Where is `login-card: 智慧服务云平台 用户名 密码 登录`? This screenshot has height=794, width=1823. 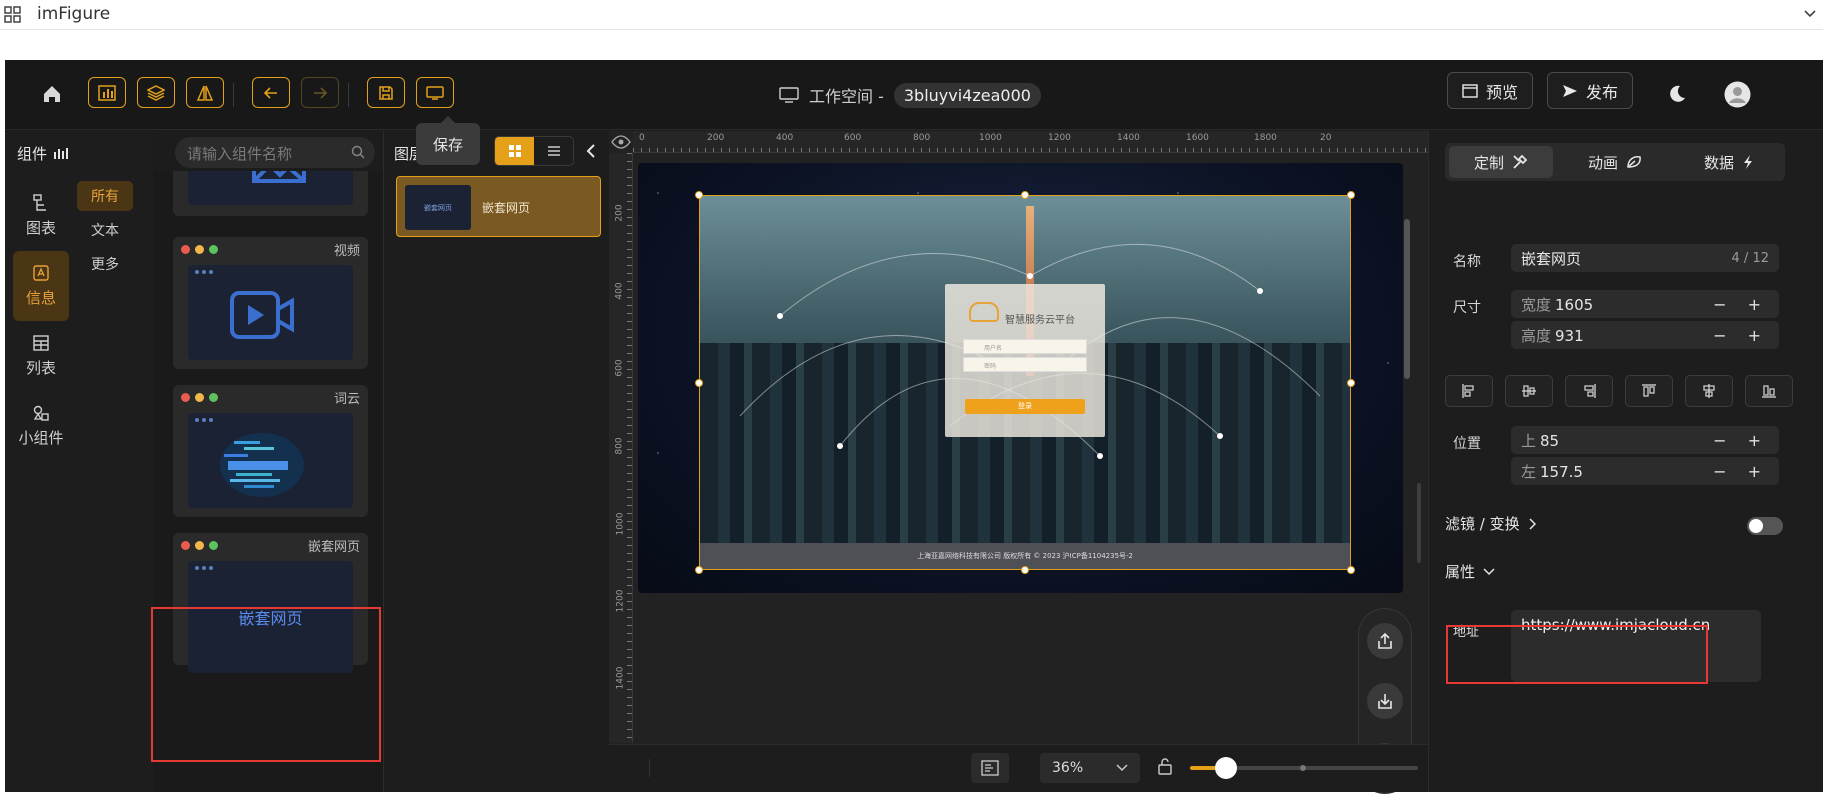
login-card: 智慧服务云平台 用户名 密码 登录 is located at coordinates (1025, 360).